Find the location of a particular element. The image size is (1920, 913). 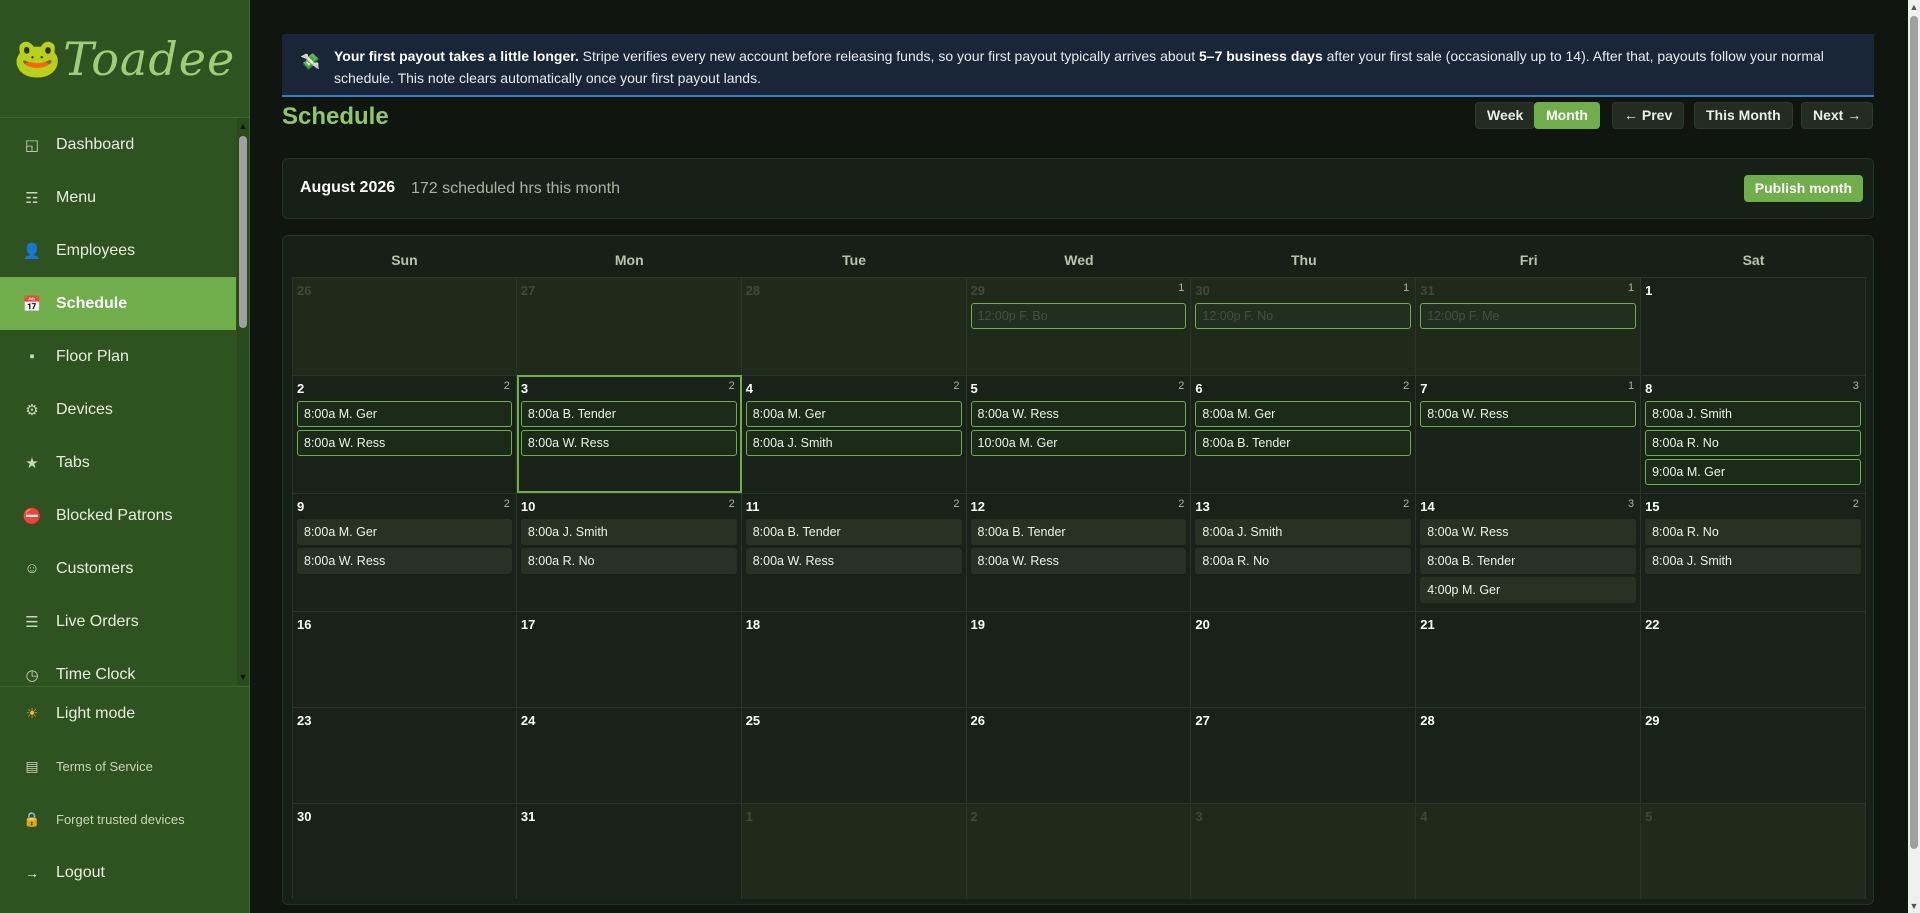

sidebar-item-dashboard: ◱ Dashboard is located at coordinates (118, 144).